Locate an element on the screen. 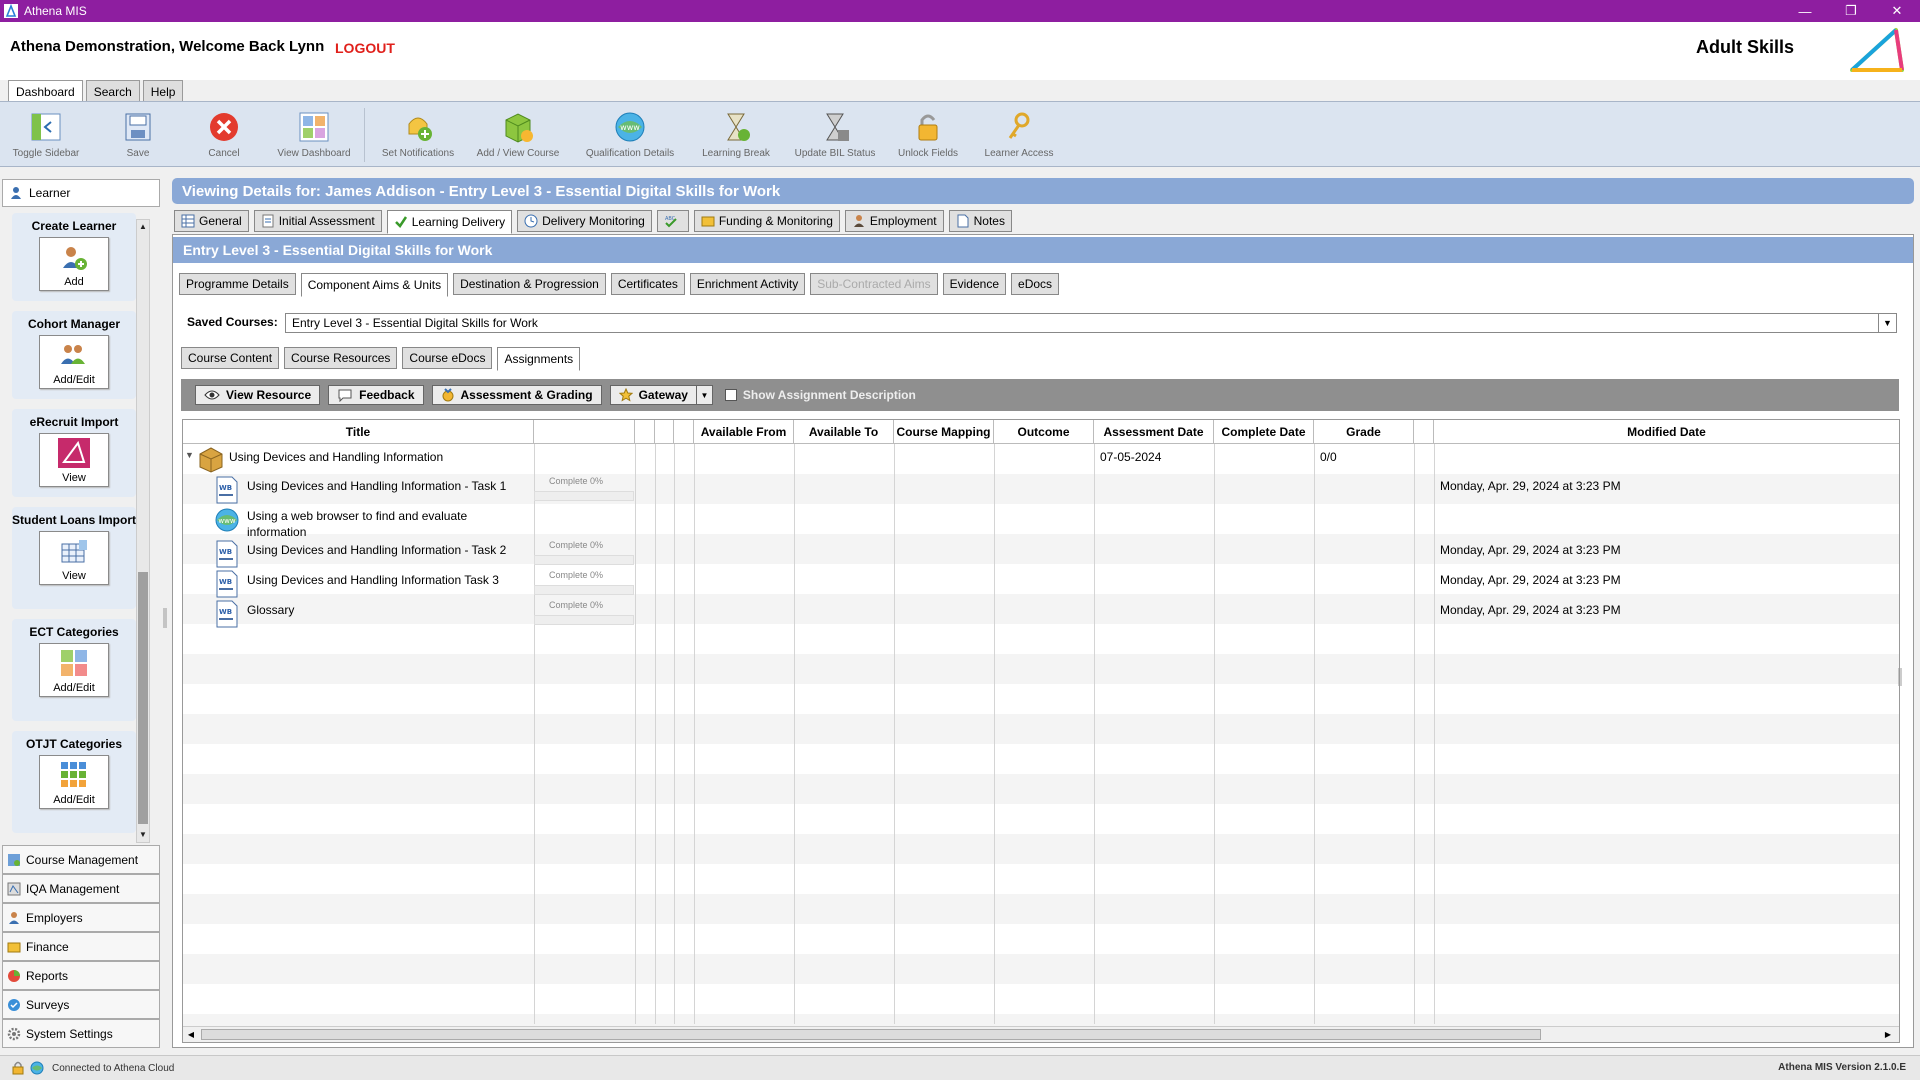 The image size is (1920, 1080). tab-funding-monitoring: Funding & Monitoring is located at coordinates (766, 221).